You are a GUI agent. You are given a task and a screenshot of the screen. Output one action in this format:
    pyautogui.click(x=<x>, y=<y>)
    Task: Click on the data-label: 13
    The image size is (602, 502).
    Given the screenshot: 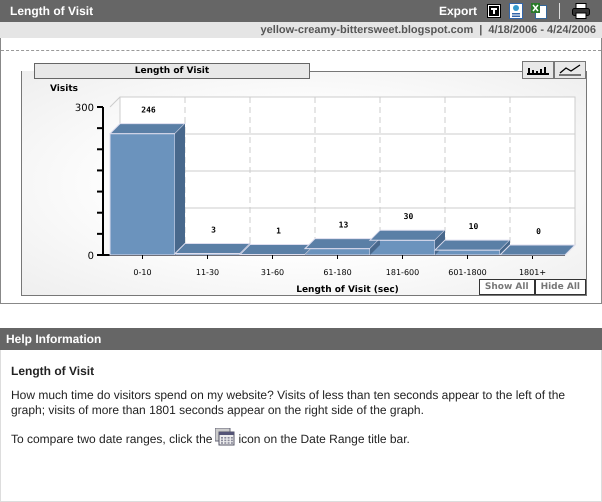 What is the action you would take?
    pyautogui.click(x=343, y=225)
    